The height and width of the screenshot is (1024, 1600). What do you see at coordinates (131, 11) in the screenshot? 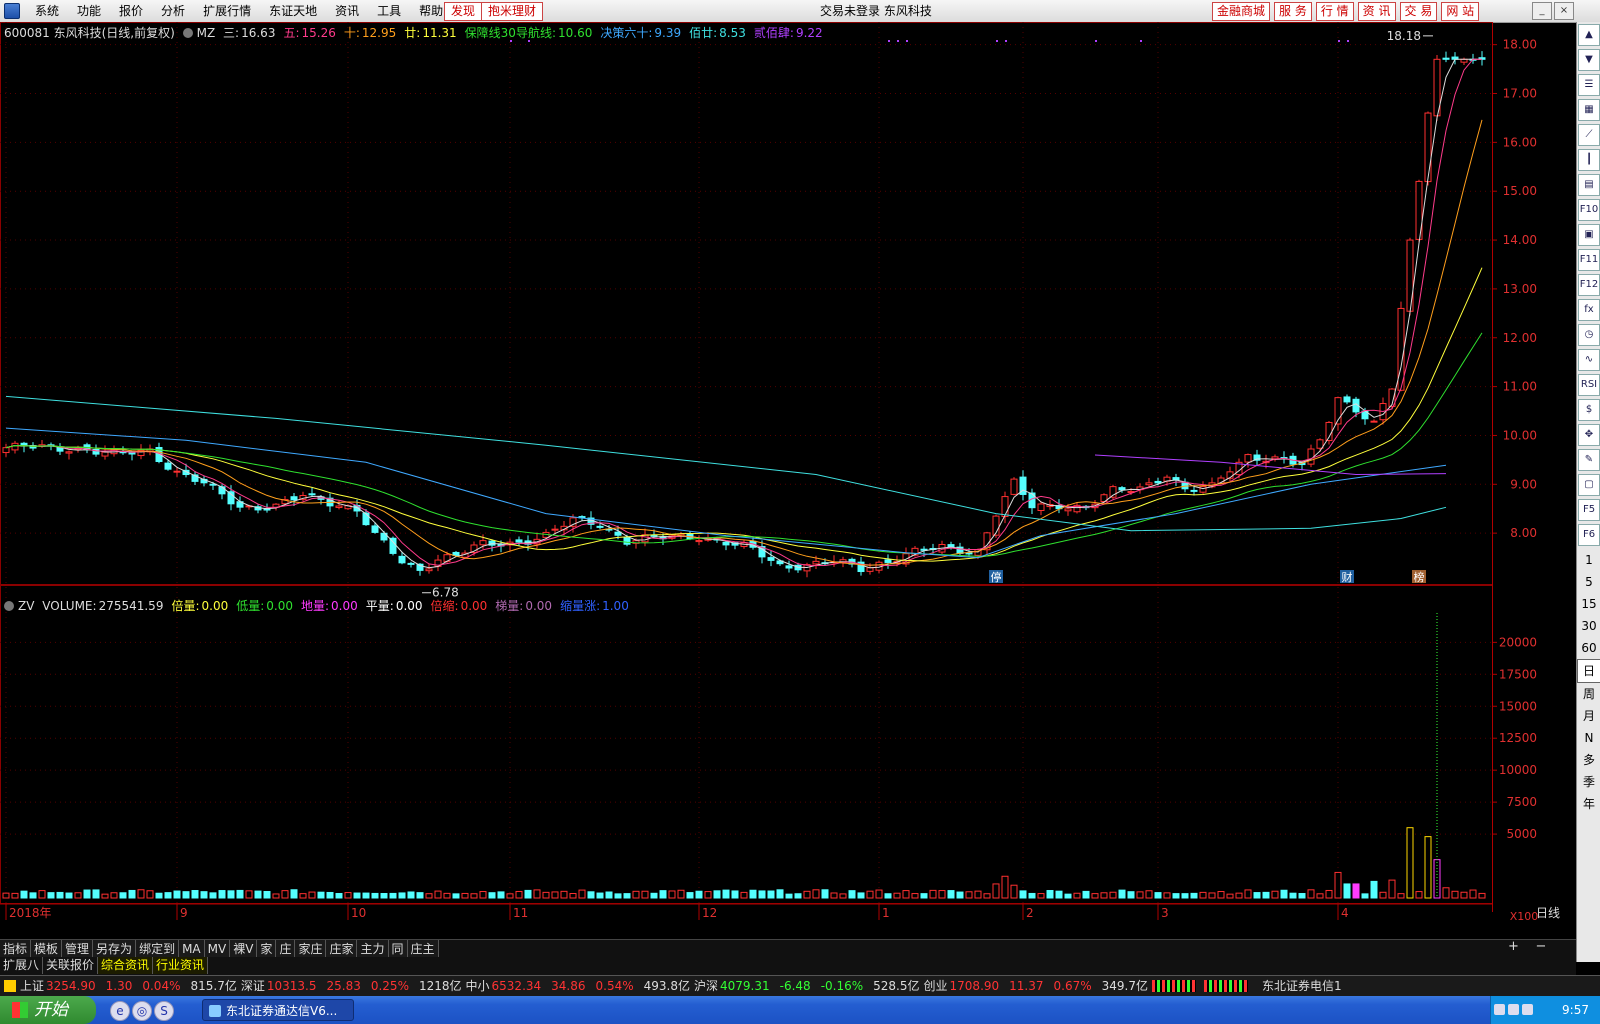
I see `menu-item: 报价` at bounding box center [131, 11].